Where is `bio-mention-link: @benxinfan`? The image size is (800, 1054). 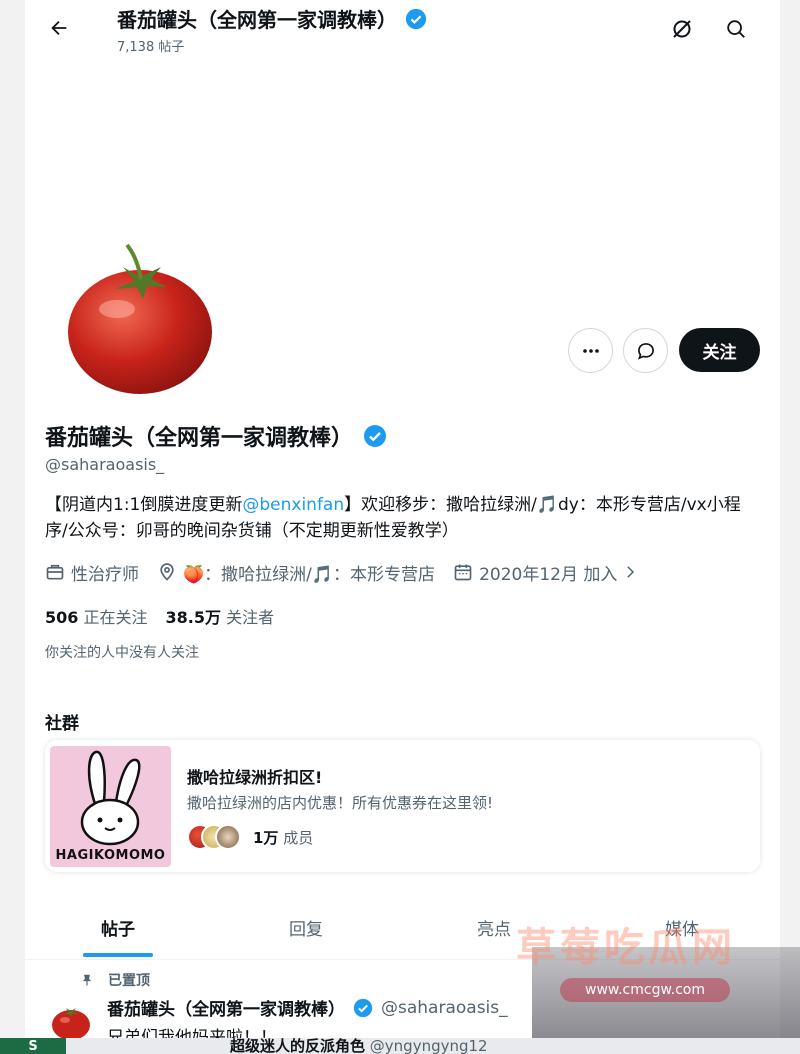
bio-mention-link: @benxinfan is located at coordinates (293, 505).